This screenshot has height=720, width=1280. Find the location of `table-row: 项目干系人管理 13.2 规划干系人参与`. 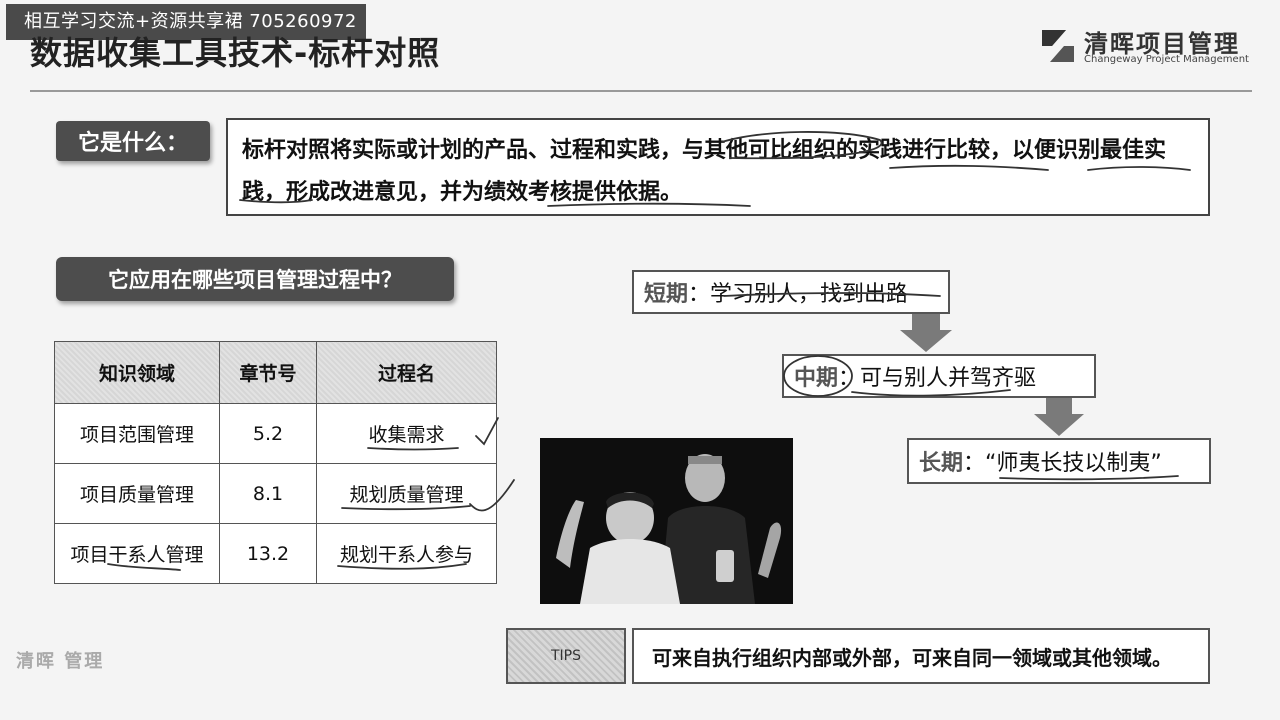

table-row: 项目干系人管理 13.2 规划干系人参与 is located at coordinates (275, 553).